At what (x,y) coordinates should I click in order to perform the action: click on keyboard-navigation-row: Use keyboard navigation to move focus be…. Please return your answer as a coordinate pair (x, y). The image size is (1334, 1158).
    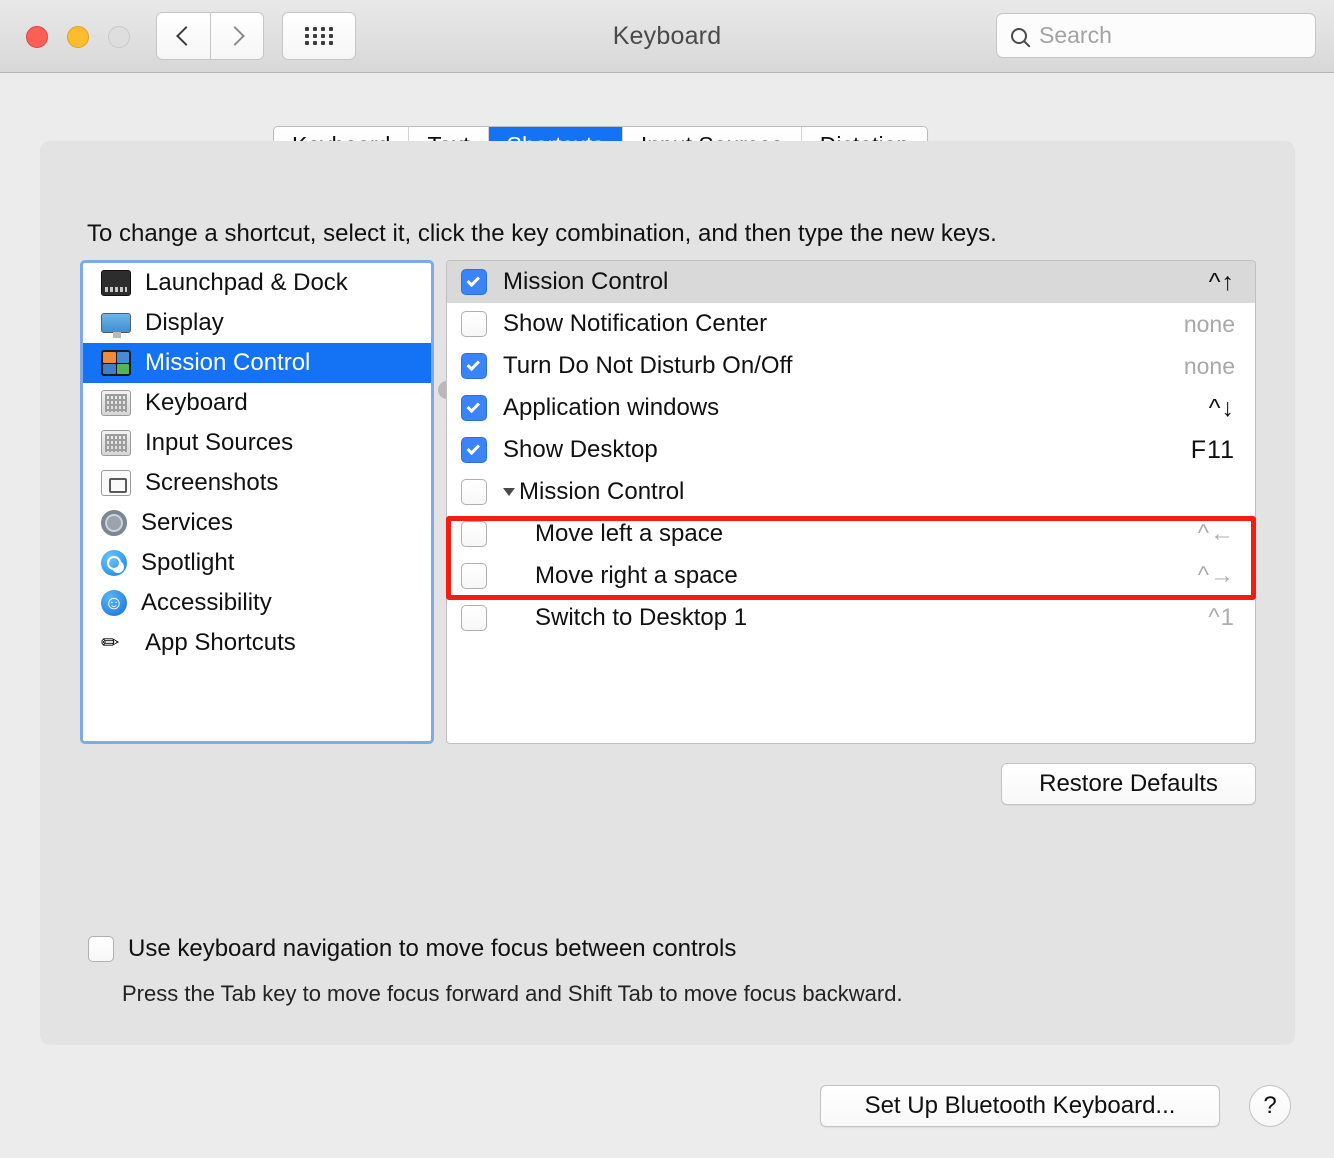
    Looking at the image, I should click on (412, 949).